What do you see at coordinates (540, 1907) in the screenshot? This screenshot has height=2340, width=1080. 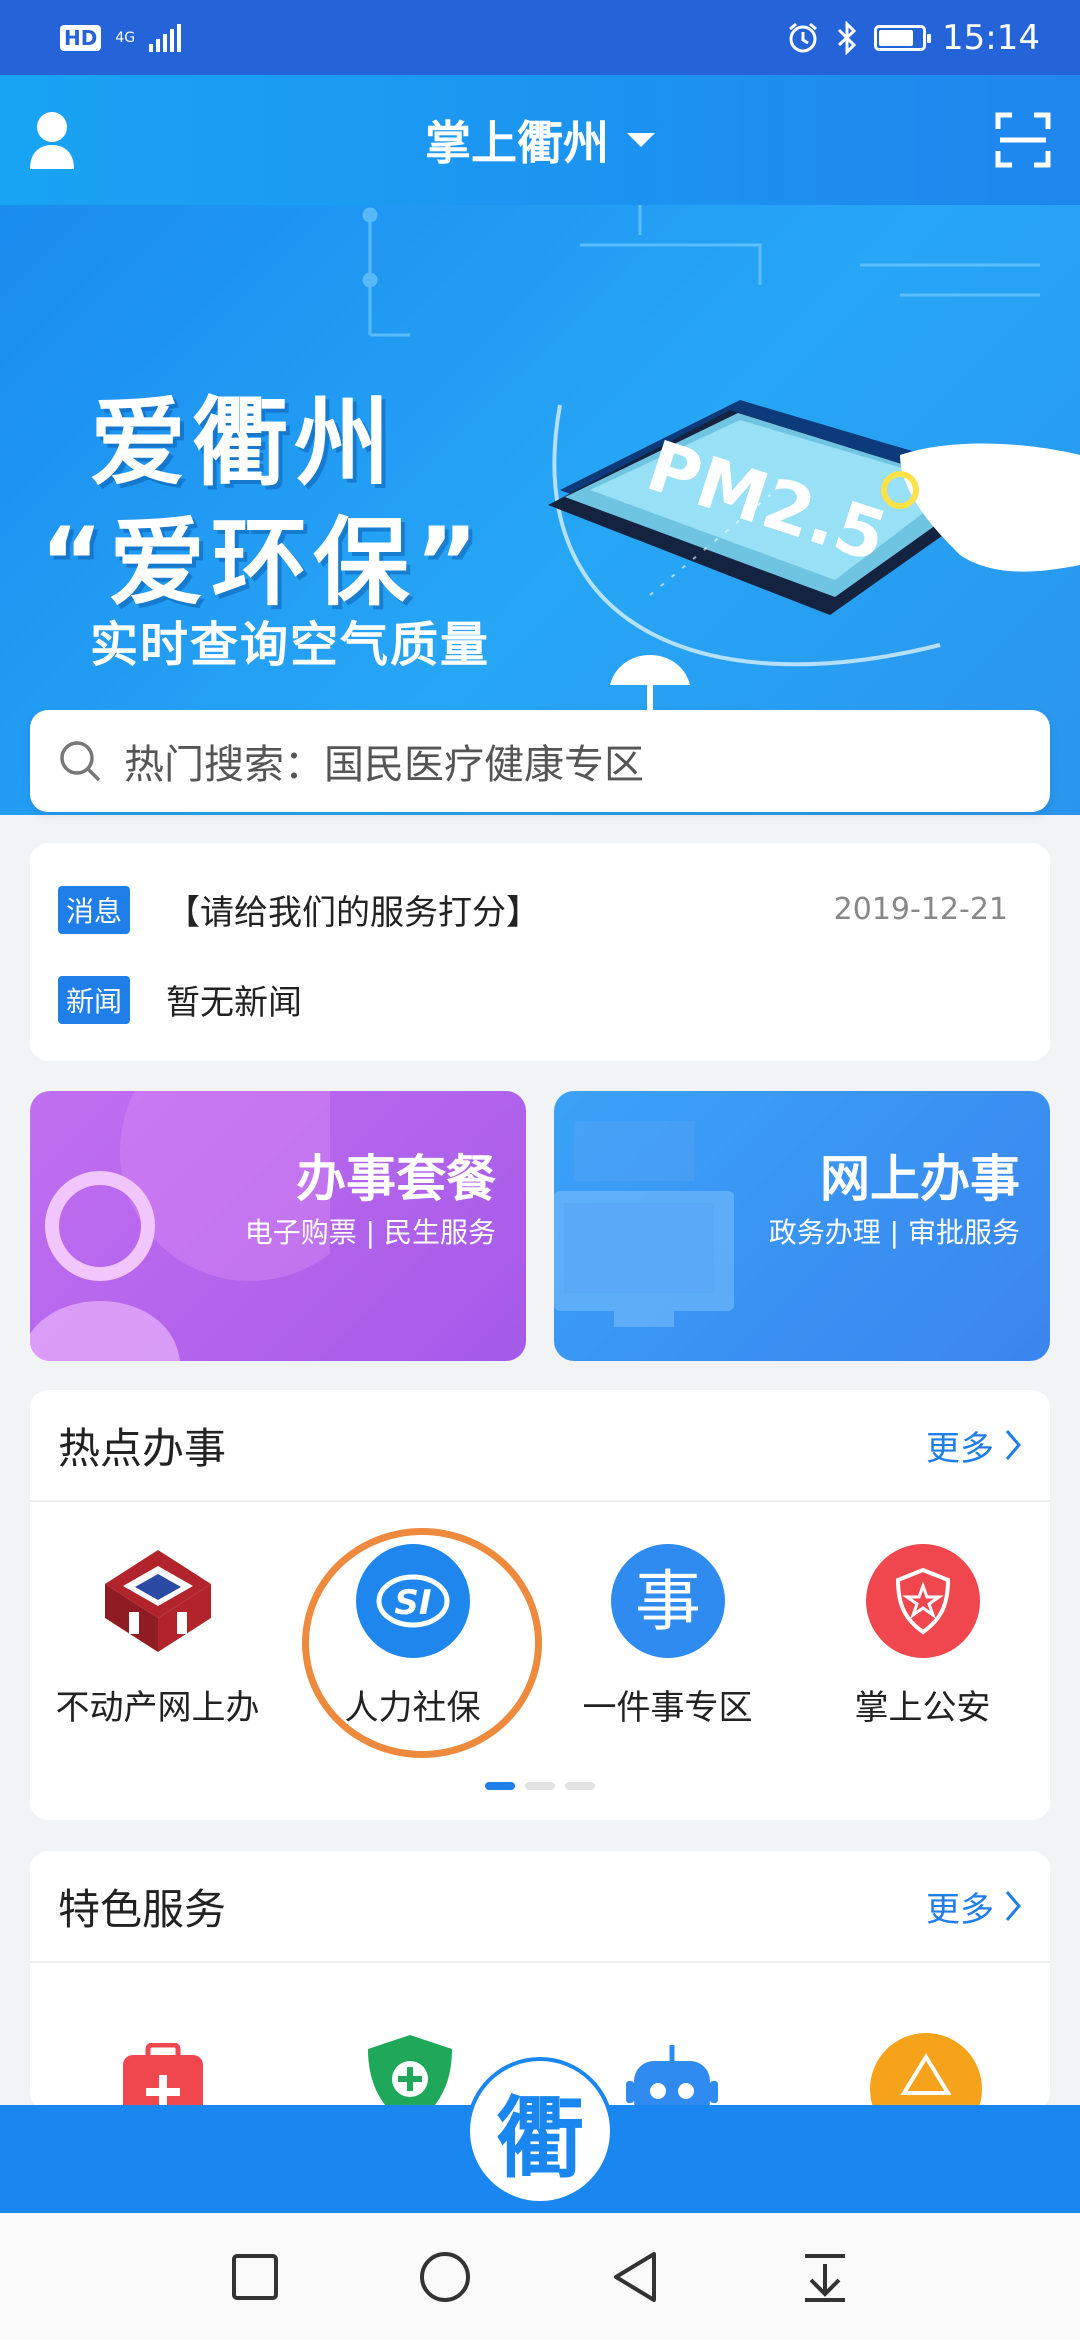 I see `section-header: 特色服务 更多` at bounding box center [540, 1907].